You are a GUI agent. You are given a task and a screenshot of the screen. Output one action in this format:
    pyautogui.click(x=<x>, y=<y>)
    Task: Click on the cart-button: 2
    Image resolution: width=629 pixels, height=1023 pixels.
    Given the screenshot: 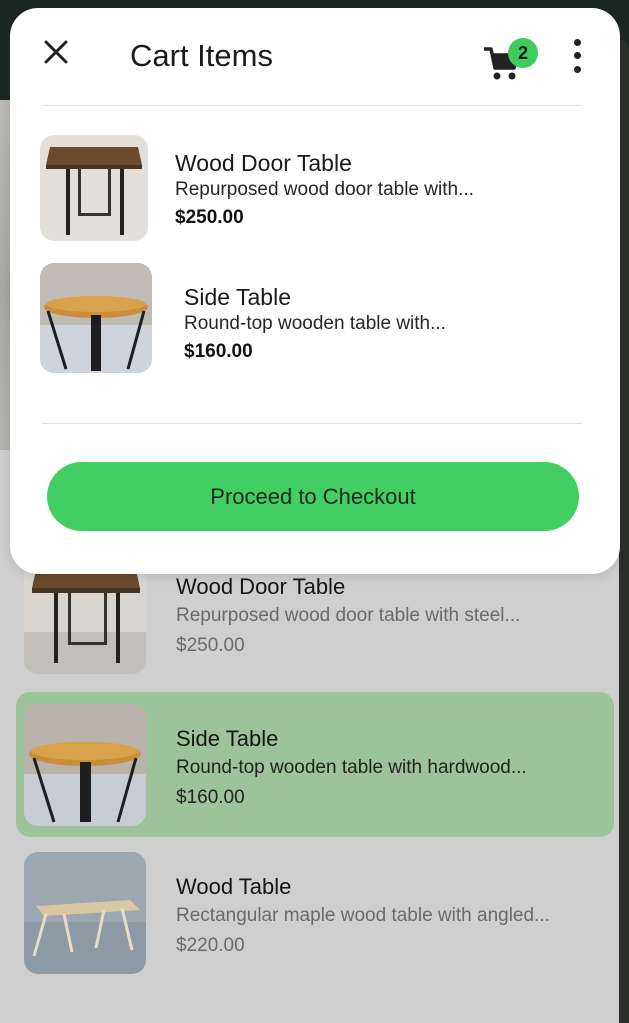 What is the action you would take?
    pyautogui.click(x=513, y=60)
    